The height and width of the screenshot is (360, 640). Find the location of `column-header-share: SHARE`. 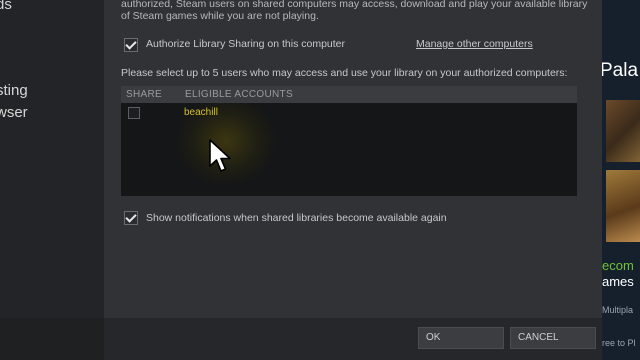

column-header-share: SHARE is located at coordinates (144, 94).